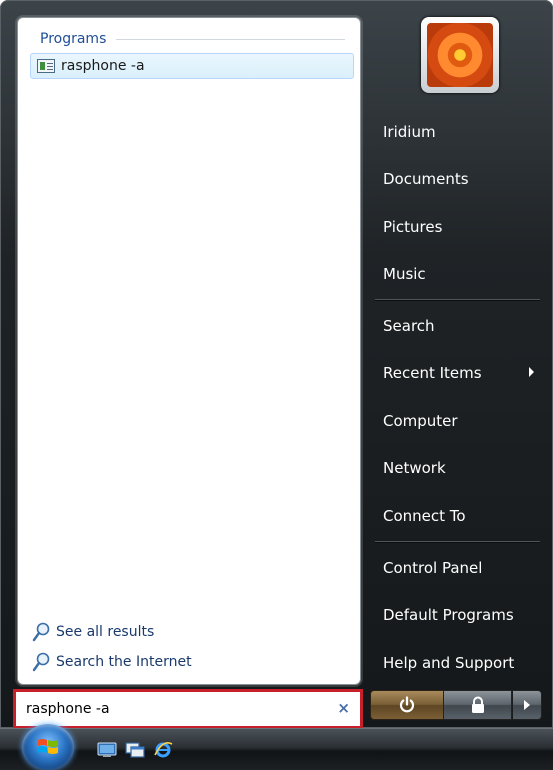 Image resolution: width=553 pixels, height=770 pixels. Describe the element at coordinates (448, 615) in the screenshot. I see `menu-item-label: Default Programs` at that location.